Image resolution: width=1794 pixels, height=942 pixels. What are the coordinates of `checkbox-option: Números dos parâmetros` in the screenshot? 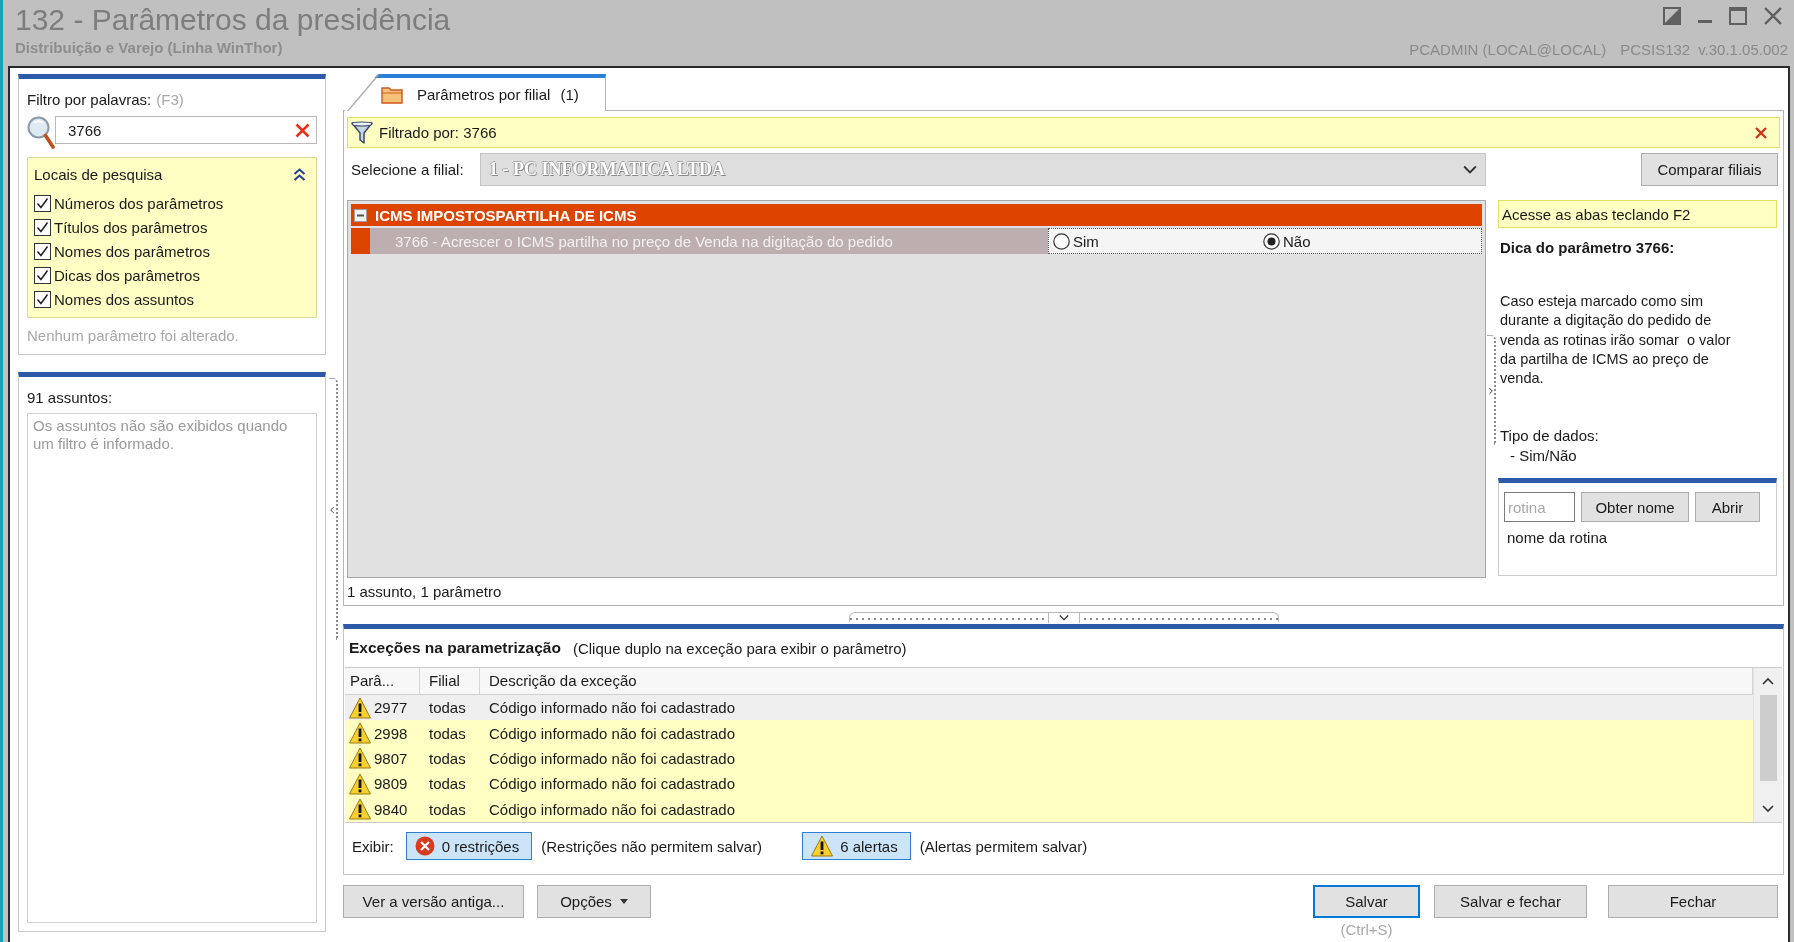 It's located at (172, 203).